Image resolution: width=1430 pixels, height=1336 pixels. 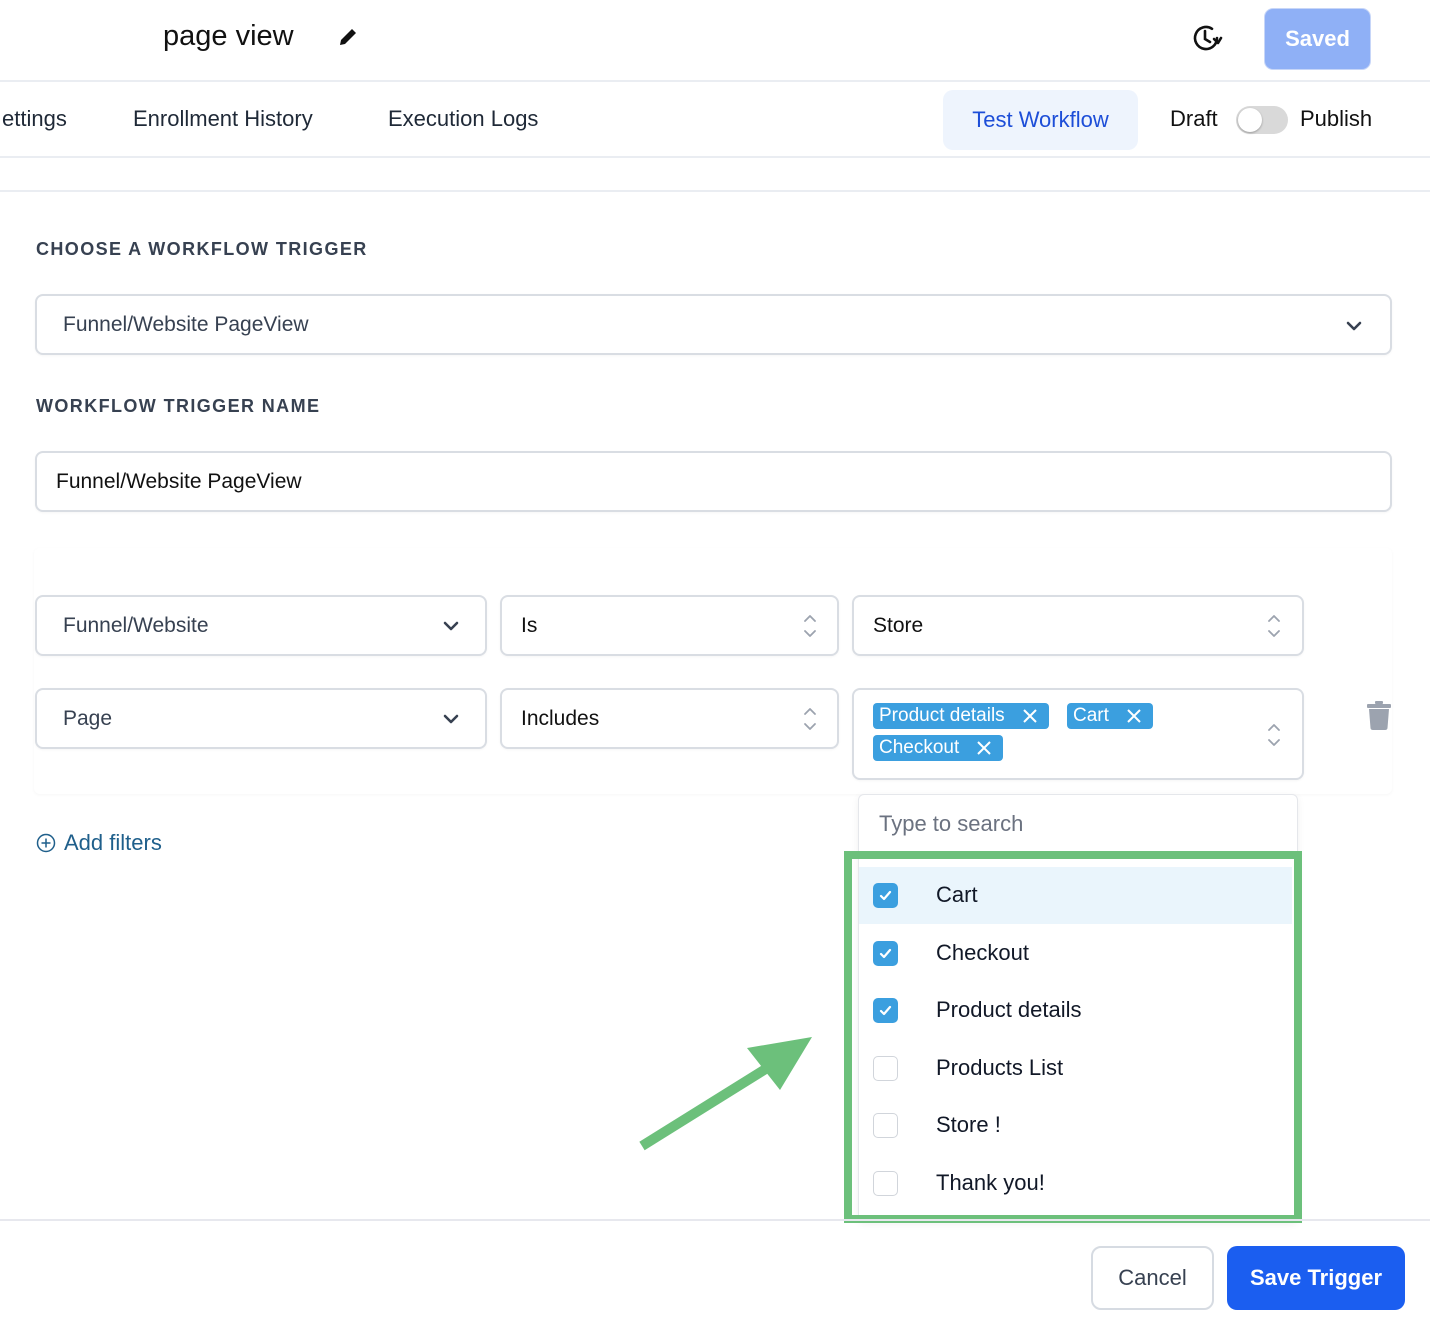 What do you see at coordinates (715, 1220) in the screenshot?
I see `footer-divider` at bounding box center [715, 1220].